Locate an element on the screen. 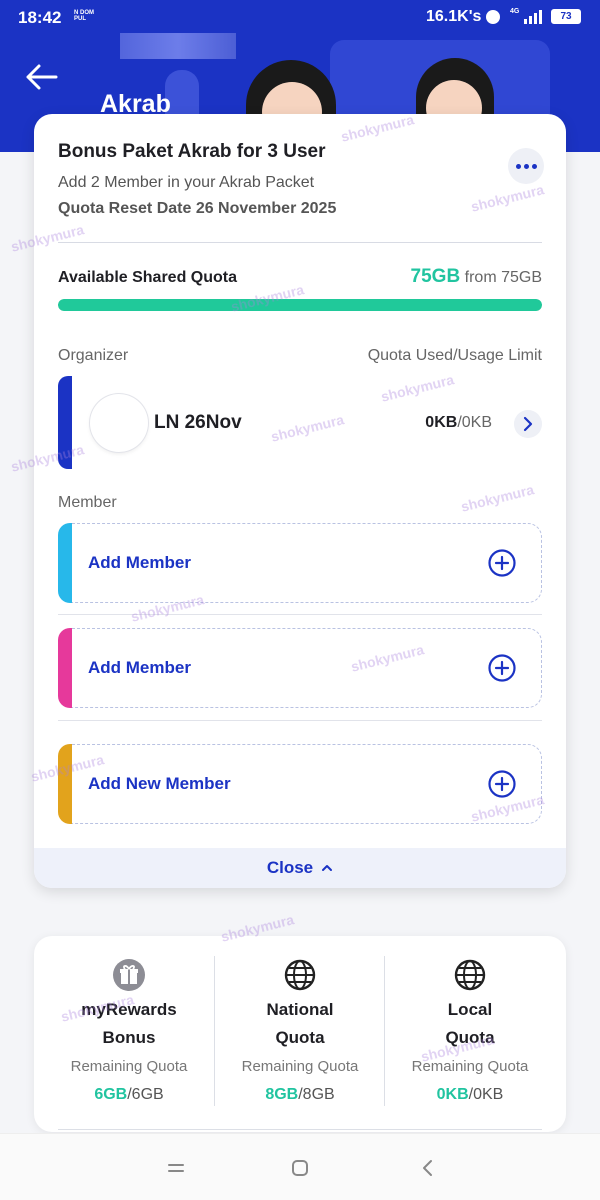 Image resolution: width=600 pixels, height=1200 pixels. shared-quota-label: Available Shared Quota is located at coordinates (148, 277).